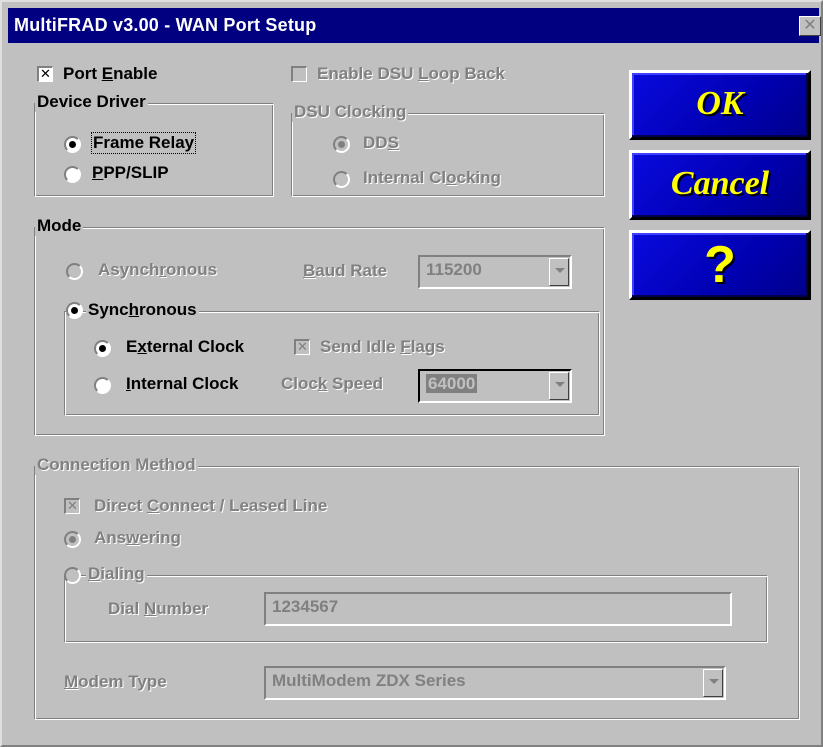 This screenshot has width=823, height=747. I want to click on modem-type-dropdown-icon, so click(713, 683).